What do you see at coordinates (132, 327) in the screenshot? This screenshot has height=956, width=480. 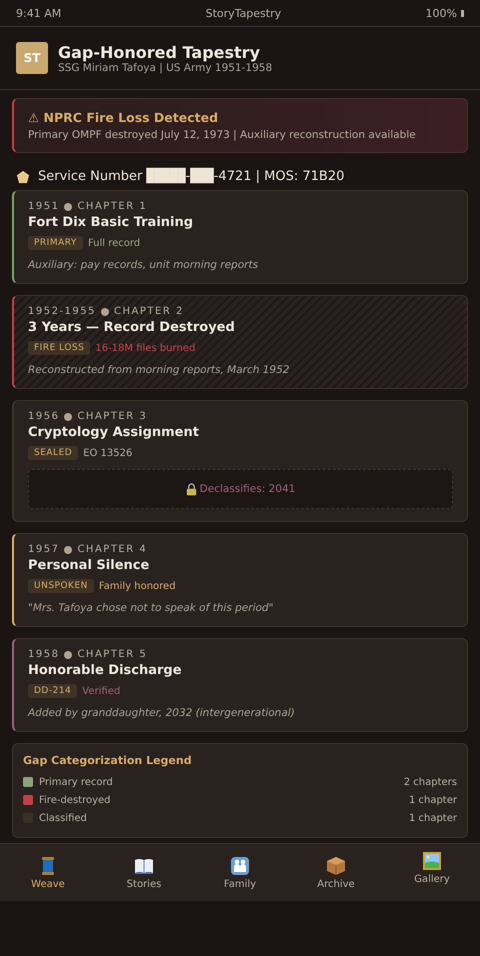 I see `chapter-title: 3 Years — Record Destroyed` at bounding box center [132, 327].